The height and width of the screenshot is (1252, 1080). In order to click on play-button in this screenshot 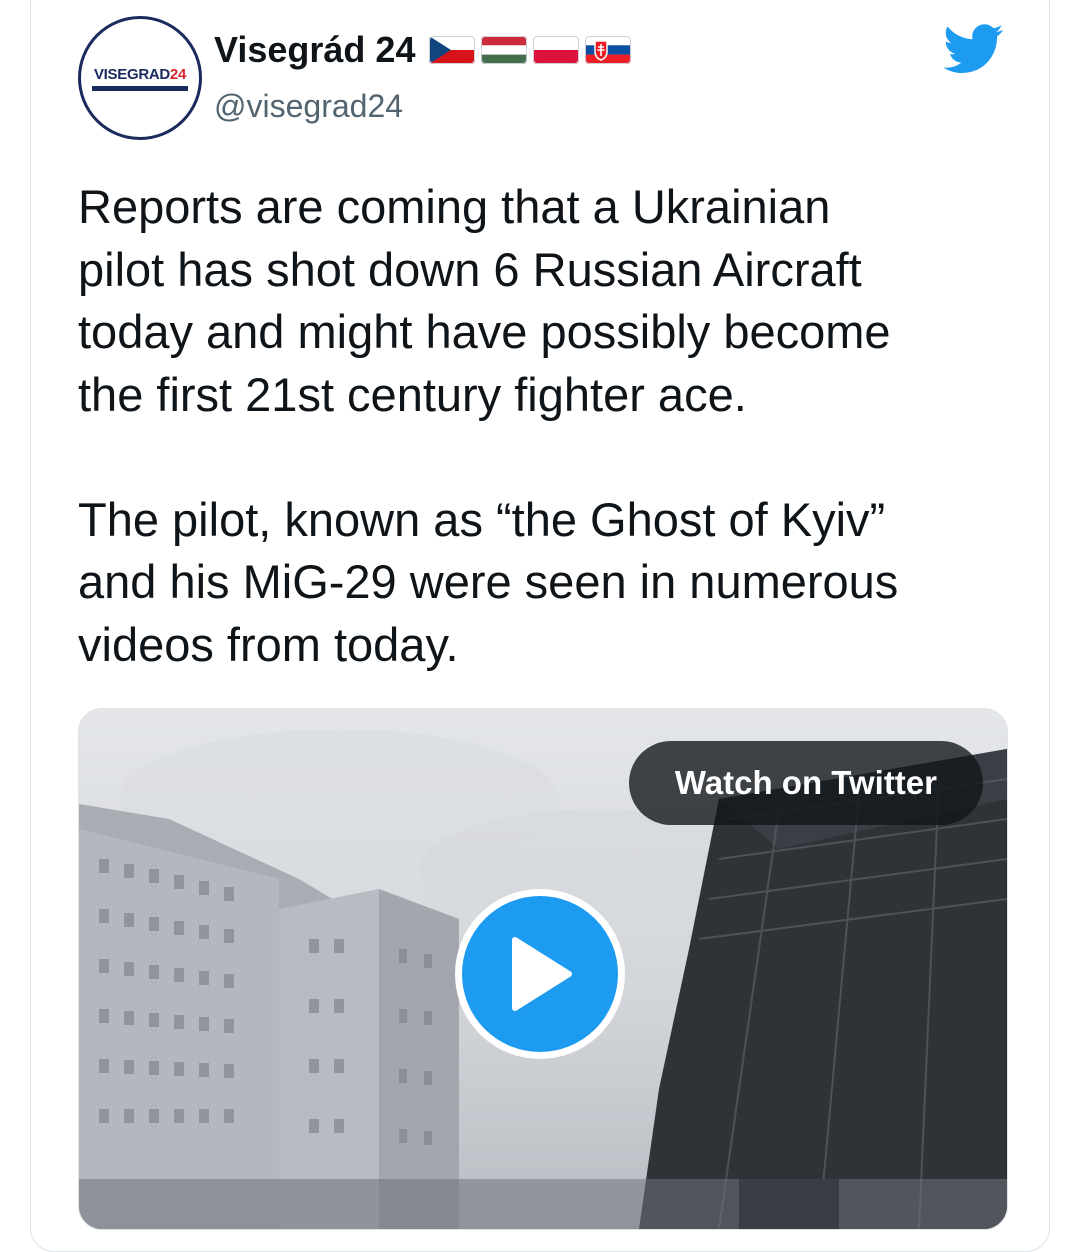, I will do `click(540, 974)`.